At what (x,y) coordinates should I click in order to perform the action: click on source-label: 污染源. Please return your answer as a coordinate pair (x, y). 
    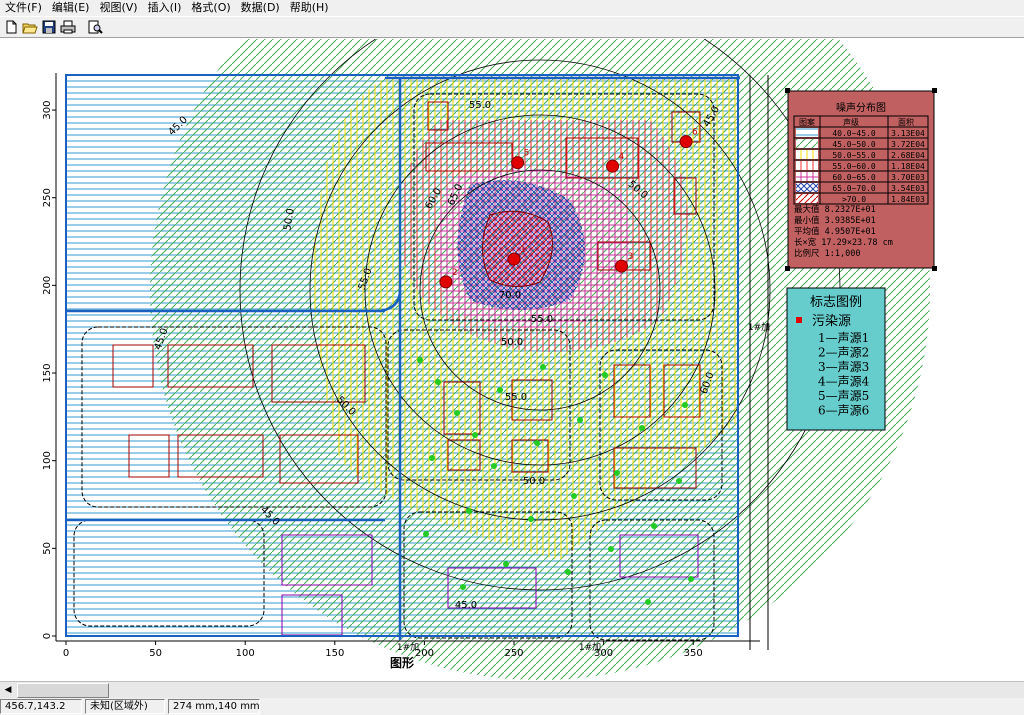
    Looking at the image, I should click on (831, 321).